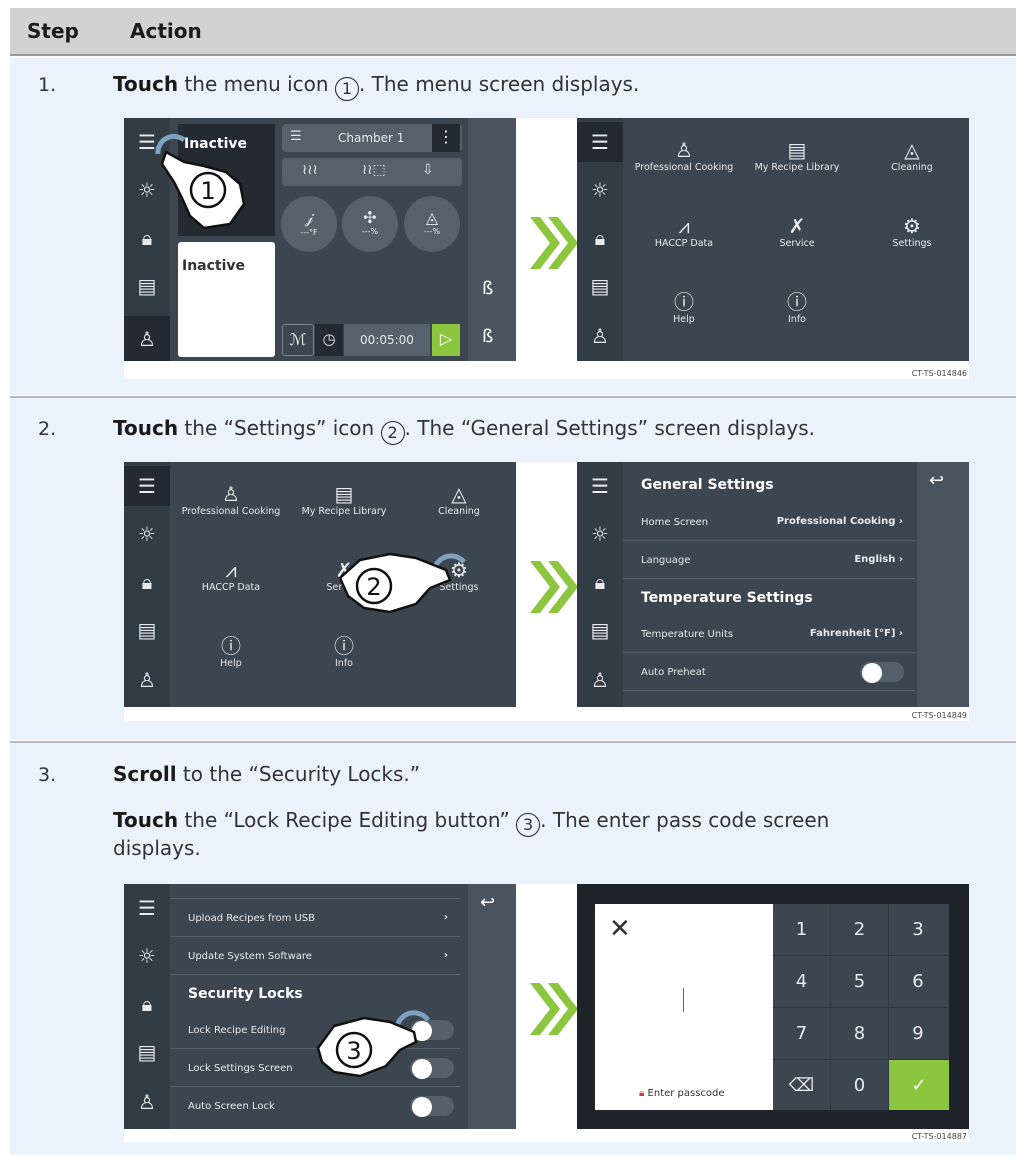  Describe the element at coordinates (860, 930) in the screenshot. I see `key-2: 2` at that location.